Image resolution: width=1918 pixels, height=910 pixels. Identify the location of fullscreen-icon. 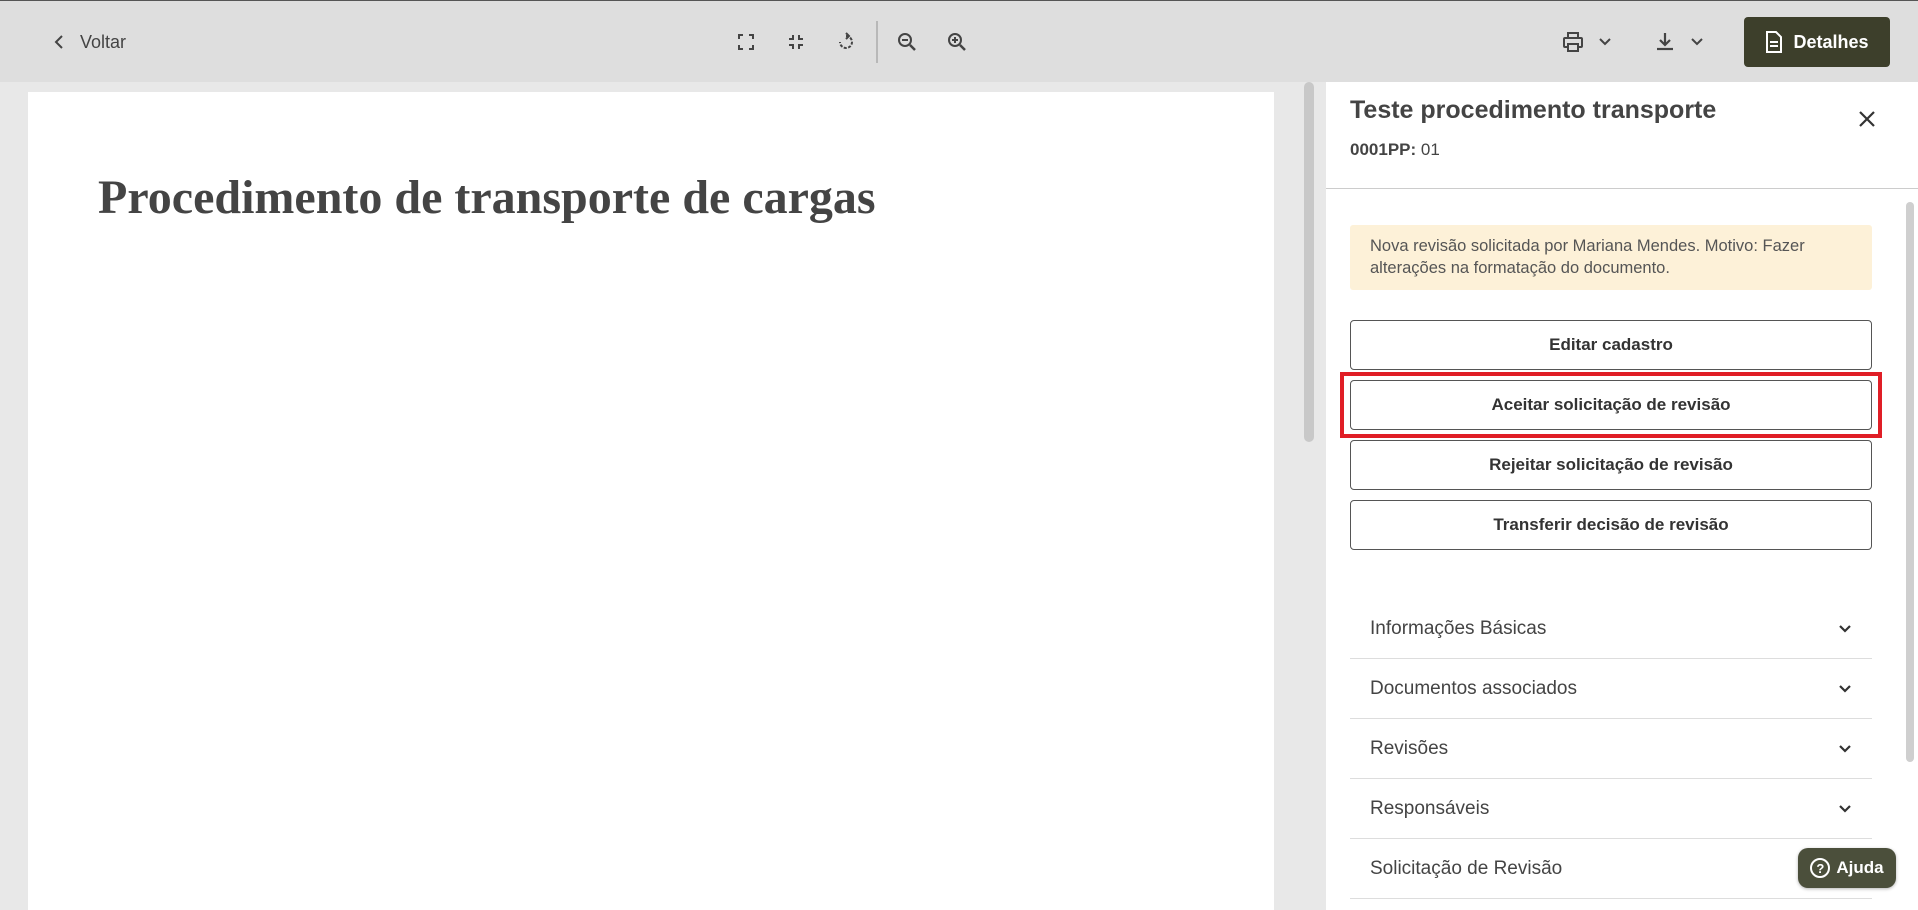
(746, 42).